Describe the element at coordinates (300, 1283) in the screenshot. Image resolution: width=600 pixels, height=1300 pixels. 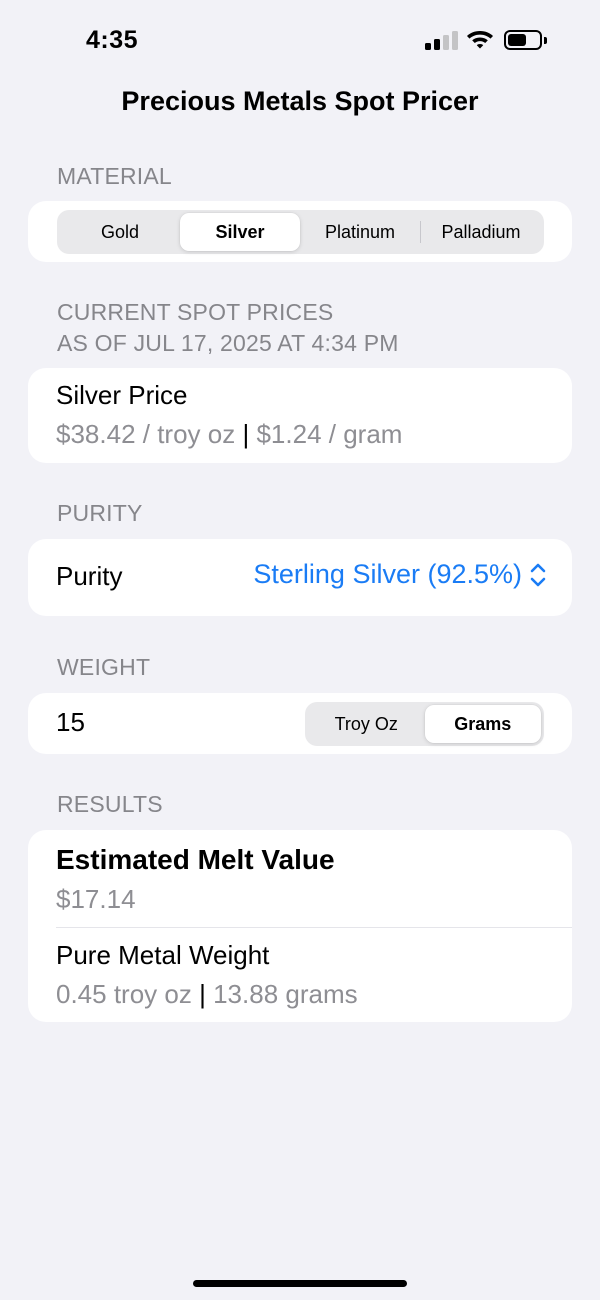
I see `home-indicator` at that location.